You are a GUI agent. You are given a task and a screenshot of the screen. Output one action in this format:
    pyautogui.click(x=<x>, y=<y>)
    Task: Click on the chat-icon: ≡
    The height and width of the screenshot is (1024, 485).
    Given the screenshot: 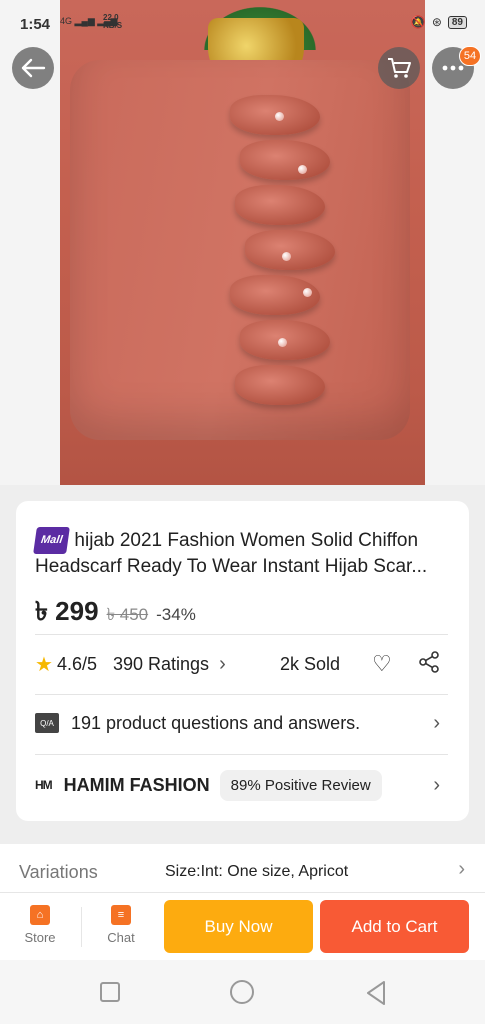 What is the action you would take?
    pyautogui.click(x=121, y=915)
    